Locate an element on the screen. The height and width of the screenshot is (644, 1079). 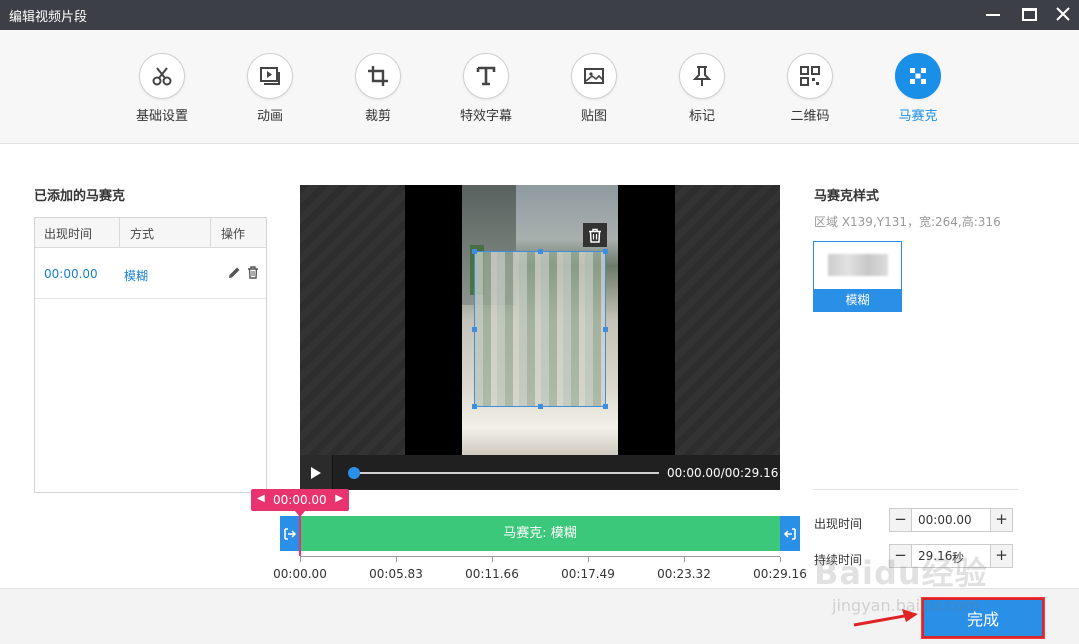
clip-end-handle is located at coordinates (790, 533).